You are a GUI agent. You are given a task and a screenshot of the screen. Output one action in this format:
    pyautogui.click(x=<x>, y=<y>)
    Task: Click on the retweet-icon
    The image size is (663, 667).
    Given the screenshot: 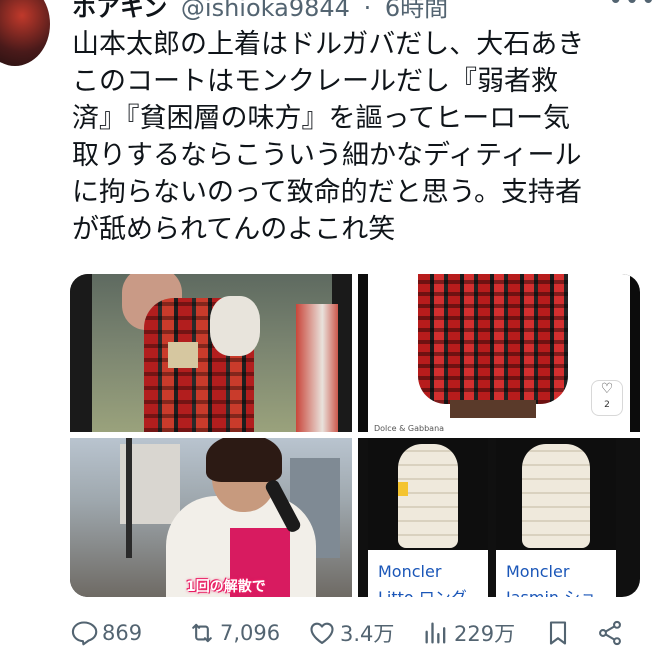 What is the action you would take?
    pyautogui.click(x=202, y=633)
    